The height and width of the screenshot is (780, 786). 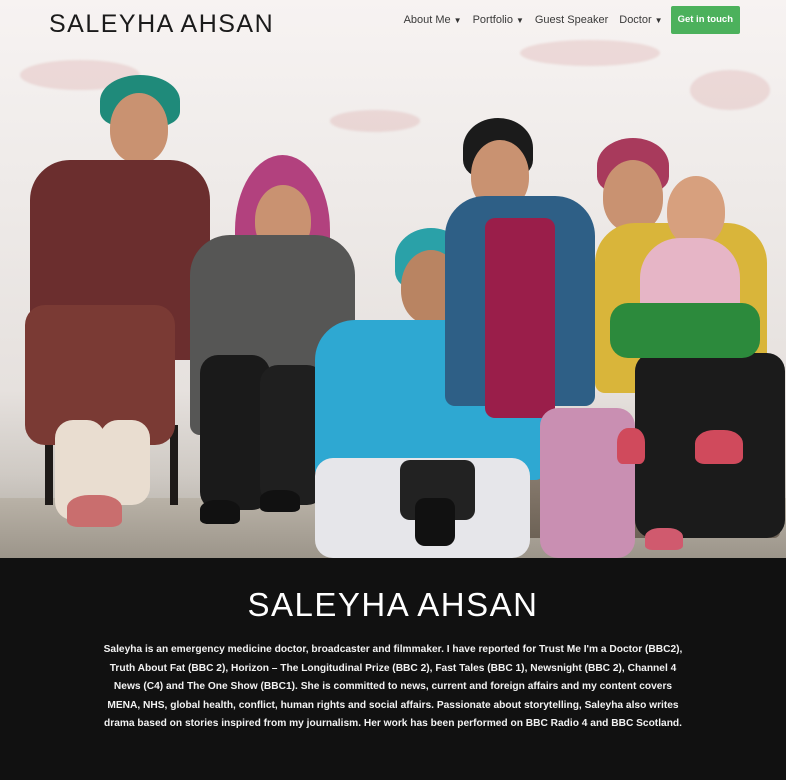 I want to click on nav-item-label: Guest Speaker, so click(x=571, y=20).